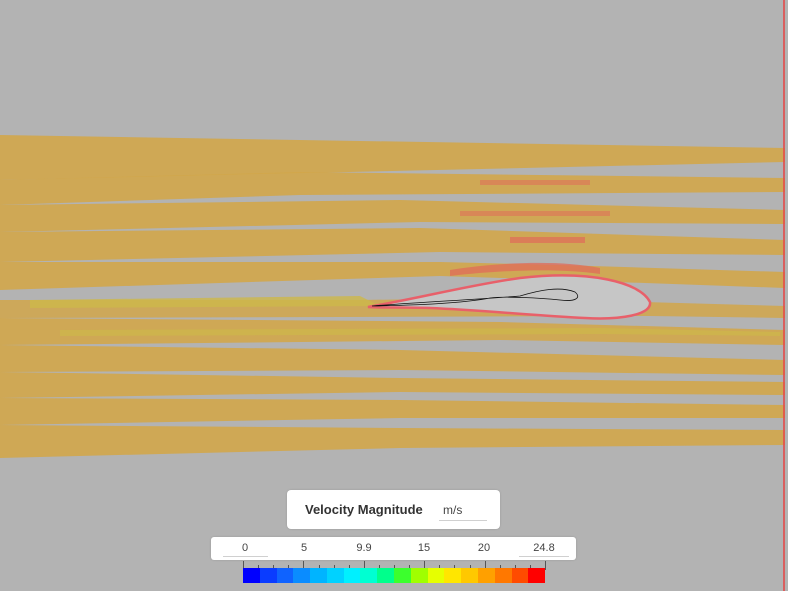 The width and height of the screenshot is (788, 591). What do you see at coordinates (364, 509) in the screenshot?
I see `legend-title: Velocity Magnitude` at bounding box center [364, 509].